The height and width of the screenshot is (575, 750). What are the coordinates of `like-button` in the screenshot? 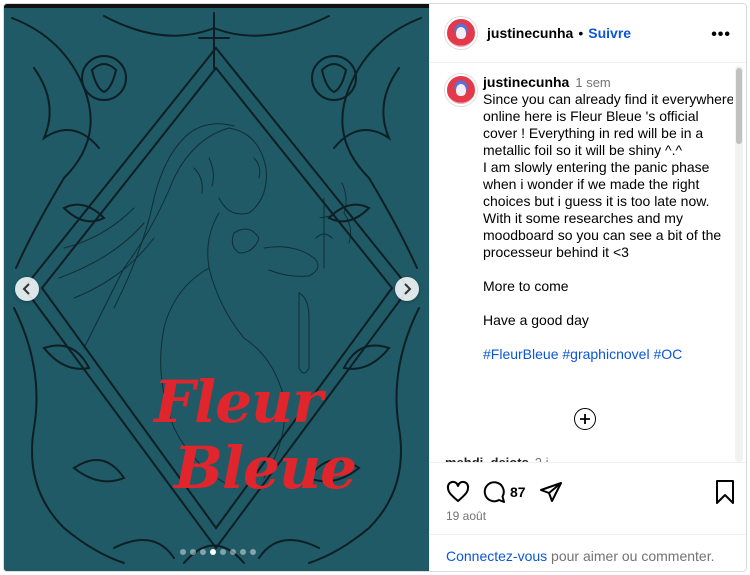 It's located at (458, 492).